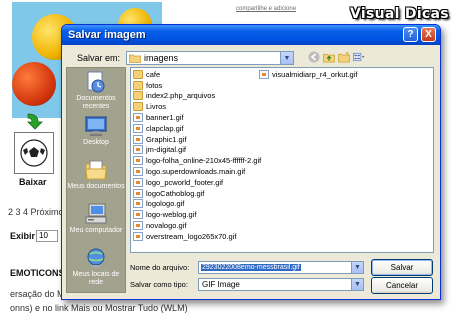 The width and height of the screenshot is (460, 322). Describe the element at coordinates (251, 267) in the screenshot. I see `filename-value: 2923022008emo-messbrasil.gif` at that location.